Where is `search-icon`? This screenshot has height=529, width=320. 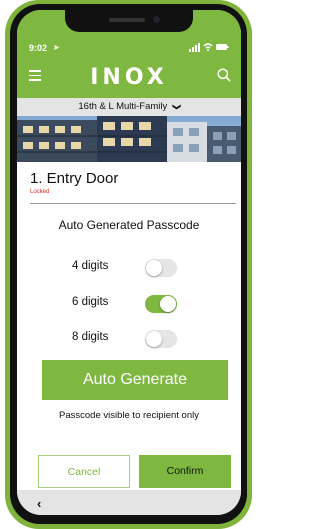
search-icon is located at coordinates (224, 75).